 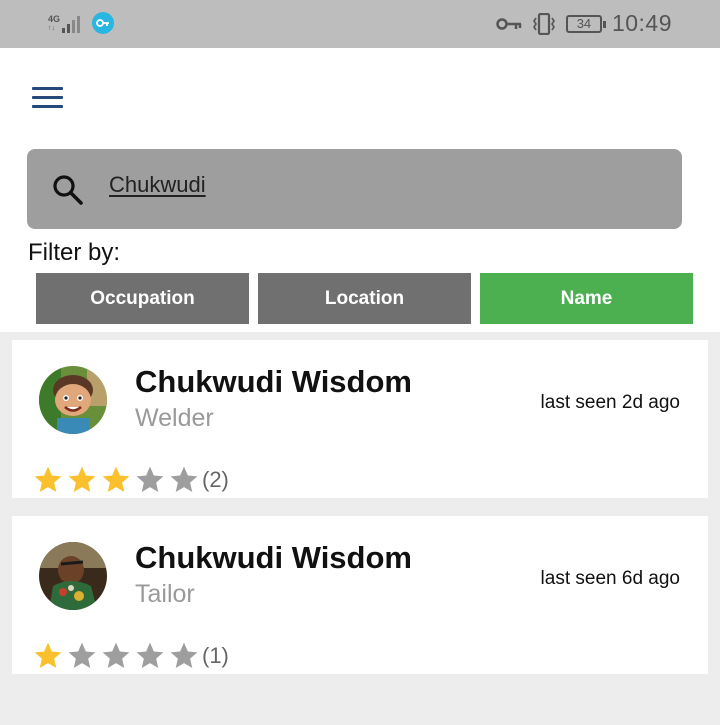 I want to click on star-rating: (1), so click(x=130, y=656).